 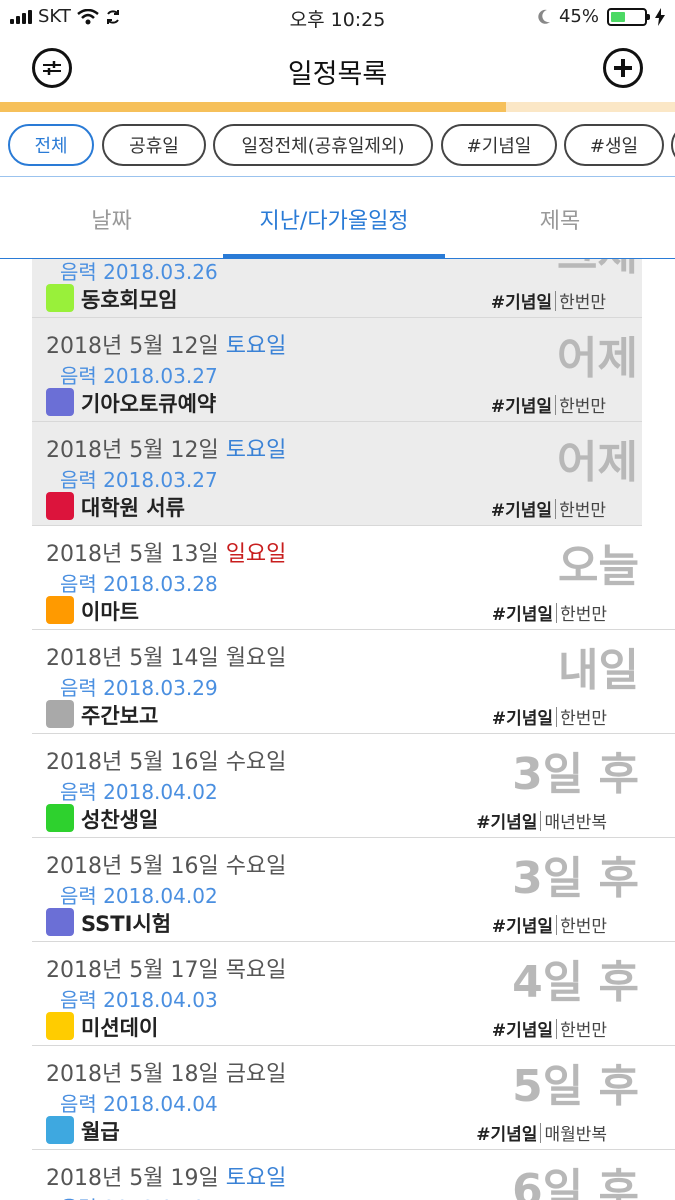 What do you see at coordinates (623, 68) in the screenshot?
I see `add-event-button` at bounding box center [623, 68].